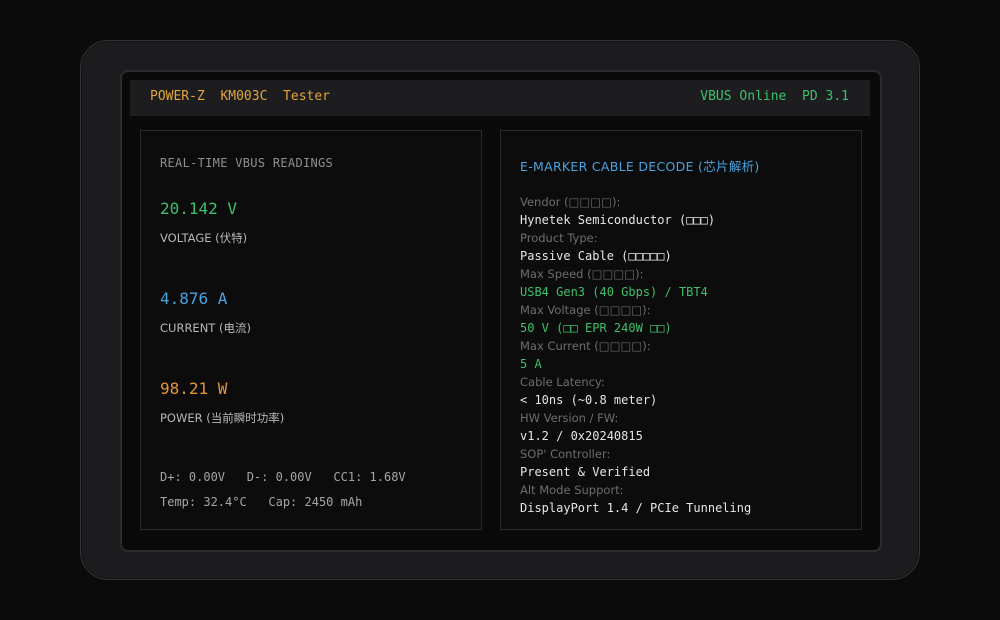  Describe the element at coordinates (222, 418) in the screenshot. I see `power-label: POWER (当前瞬时功率)` at that location.